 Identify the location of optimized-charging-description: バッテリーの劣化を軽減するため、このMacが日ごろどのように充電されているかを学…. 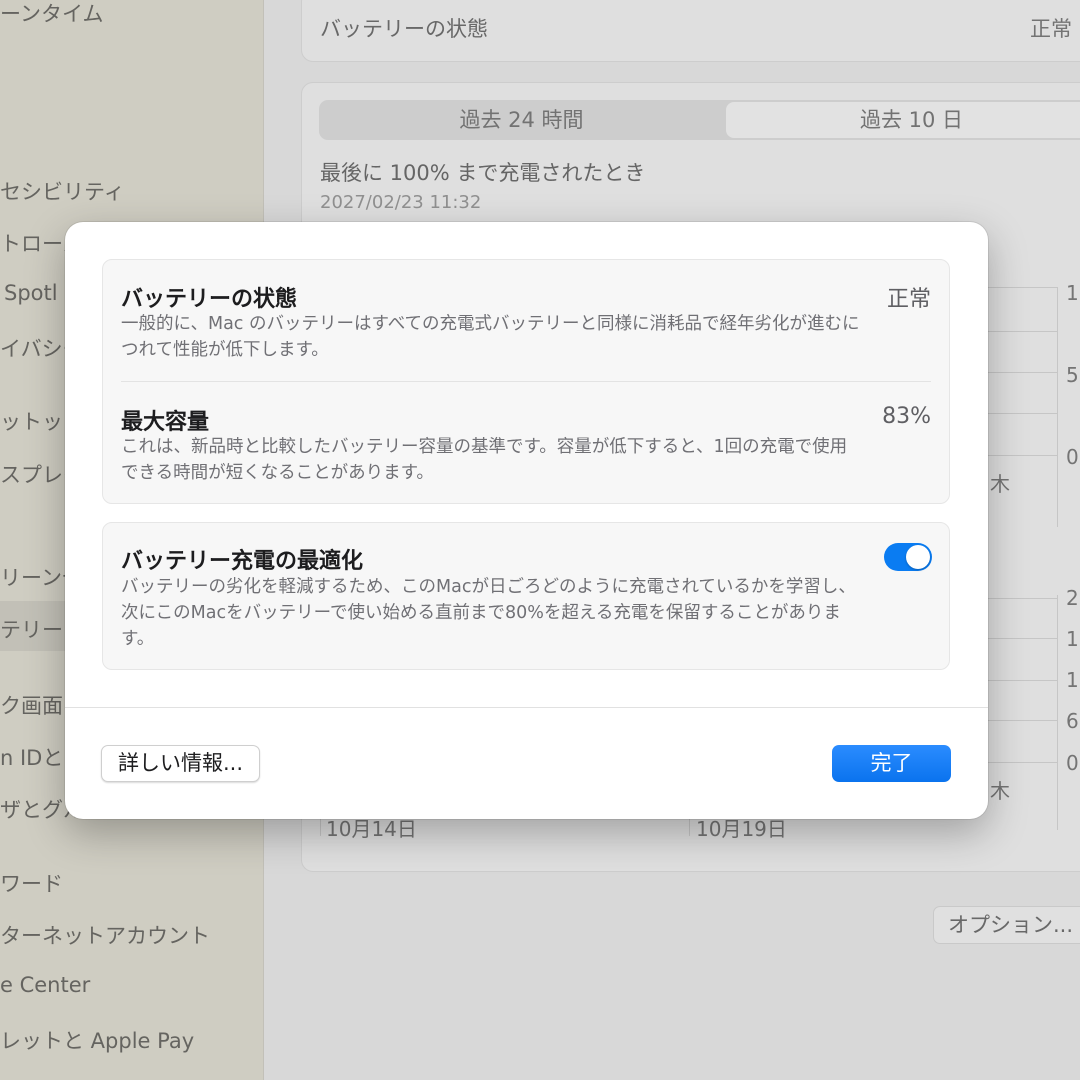
(488, 613).